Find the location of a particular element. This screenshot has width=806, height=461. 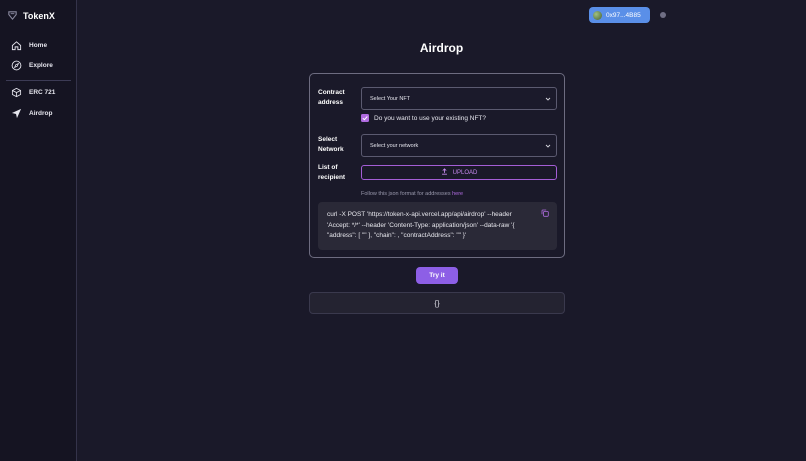

sidebar-item-label: ERC 721 is located at coordinates (42, 92).